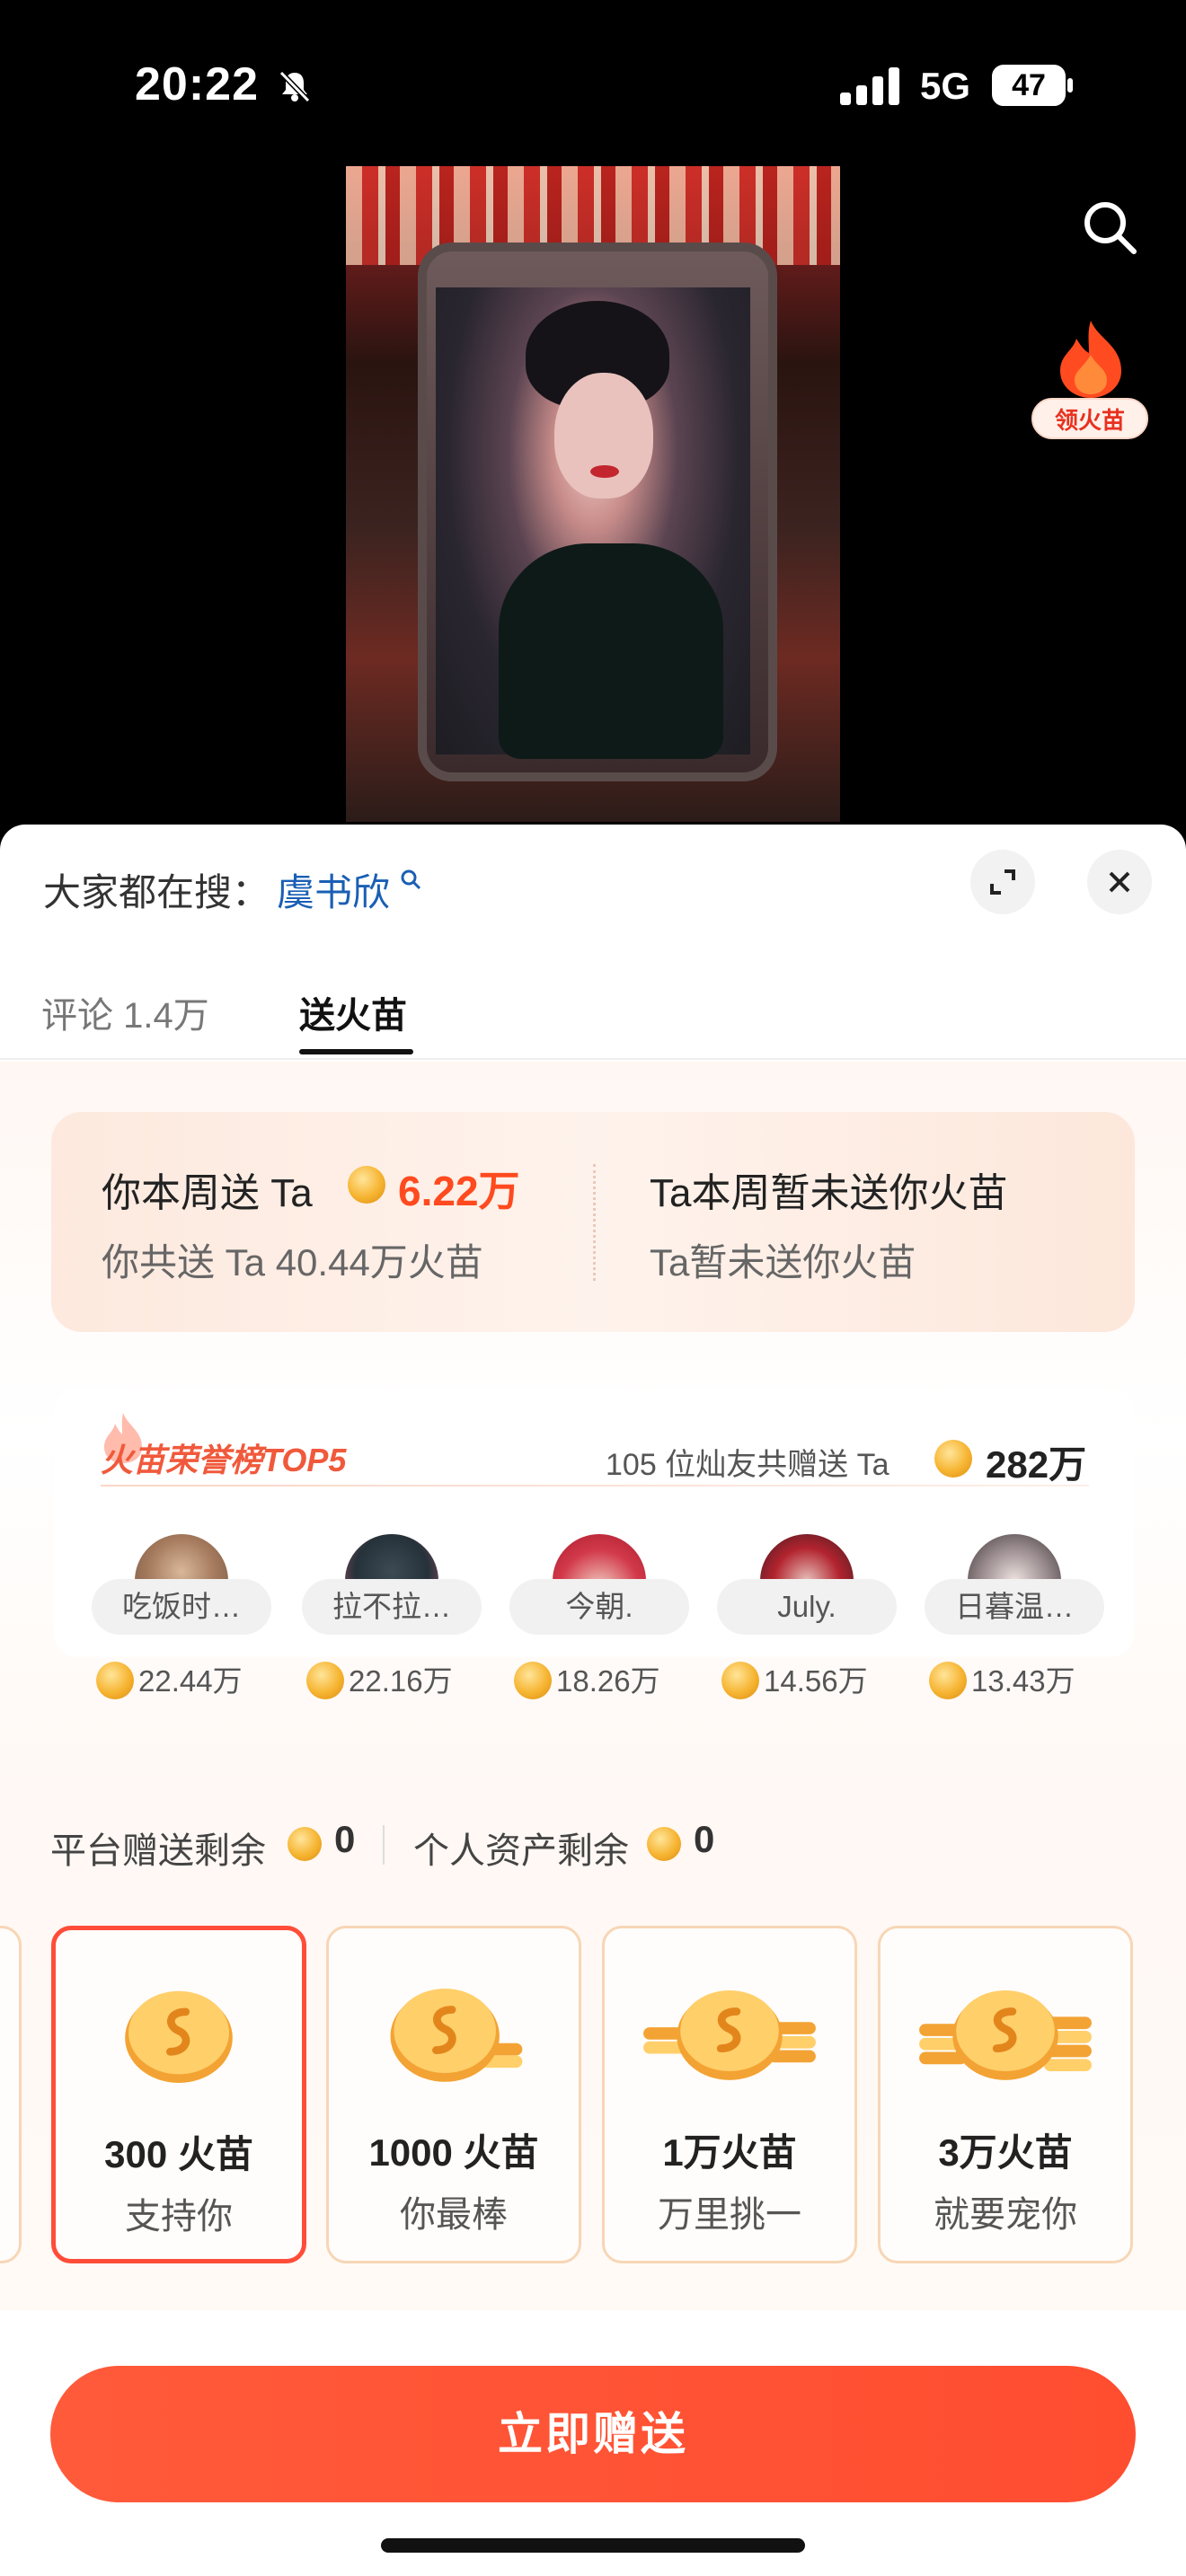 The width and height of the screenshot is (1186, 2576). I want to click on fan-item: 拉不拉… 22.16万, so click(392, 1615).